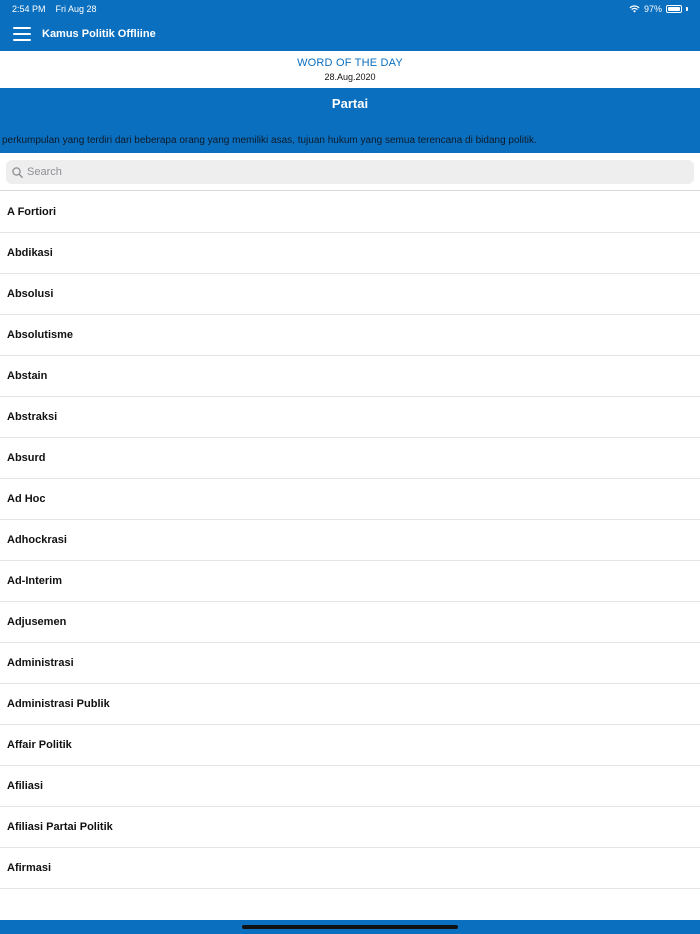  I want to click on search-field, so click(350, 172).